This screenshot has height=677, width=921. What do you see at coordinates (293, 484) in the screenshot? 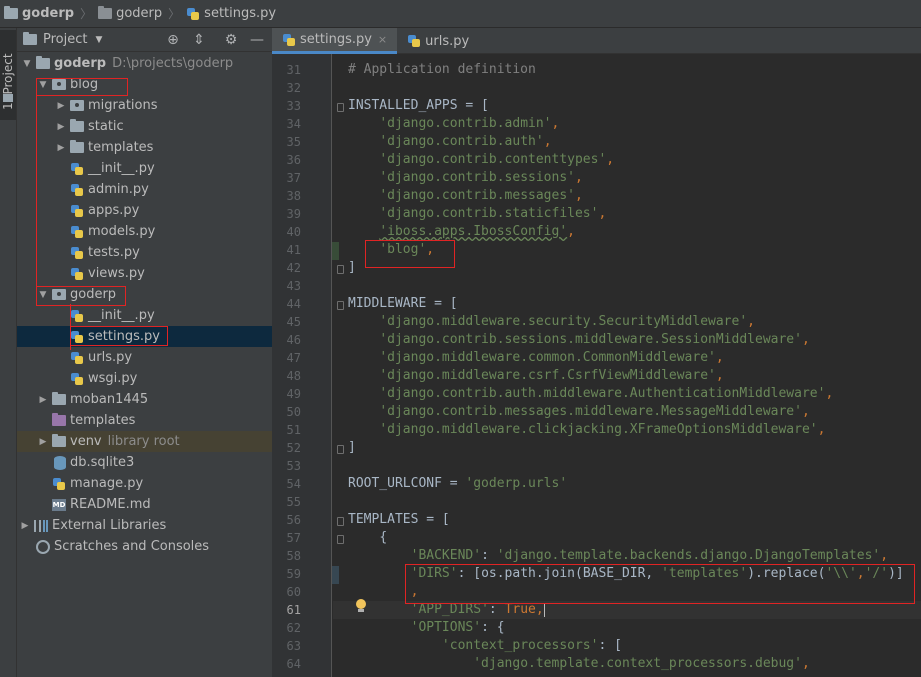
I see `line-number: 54` at bounding box center [293, 484].